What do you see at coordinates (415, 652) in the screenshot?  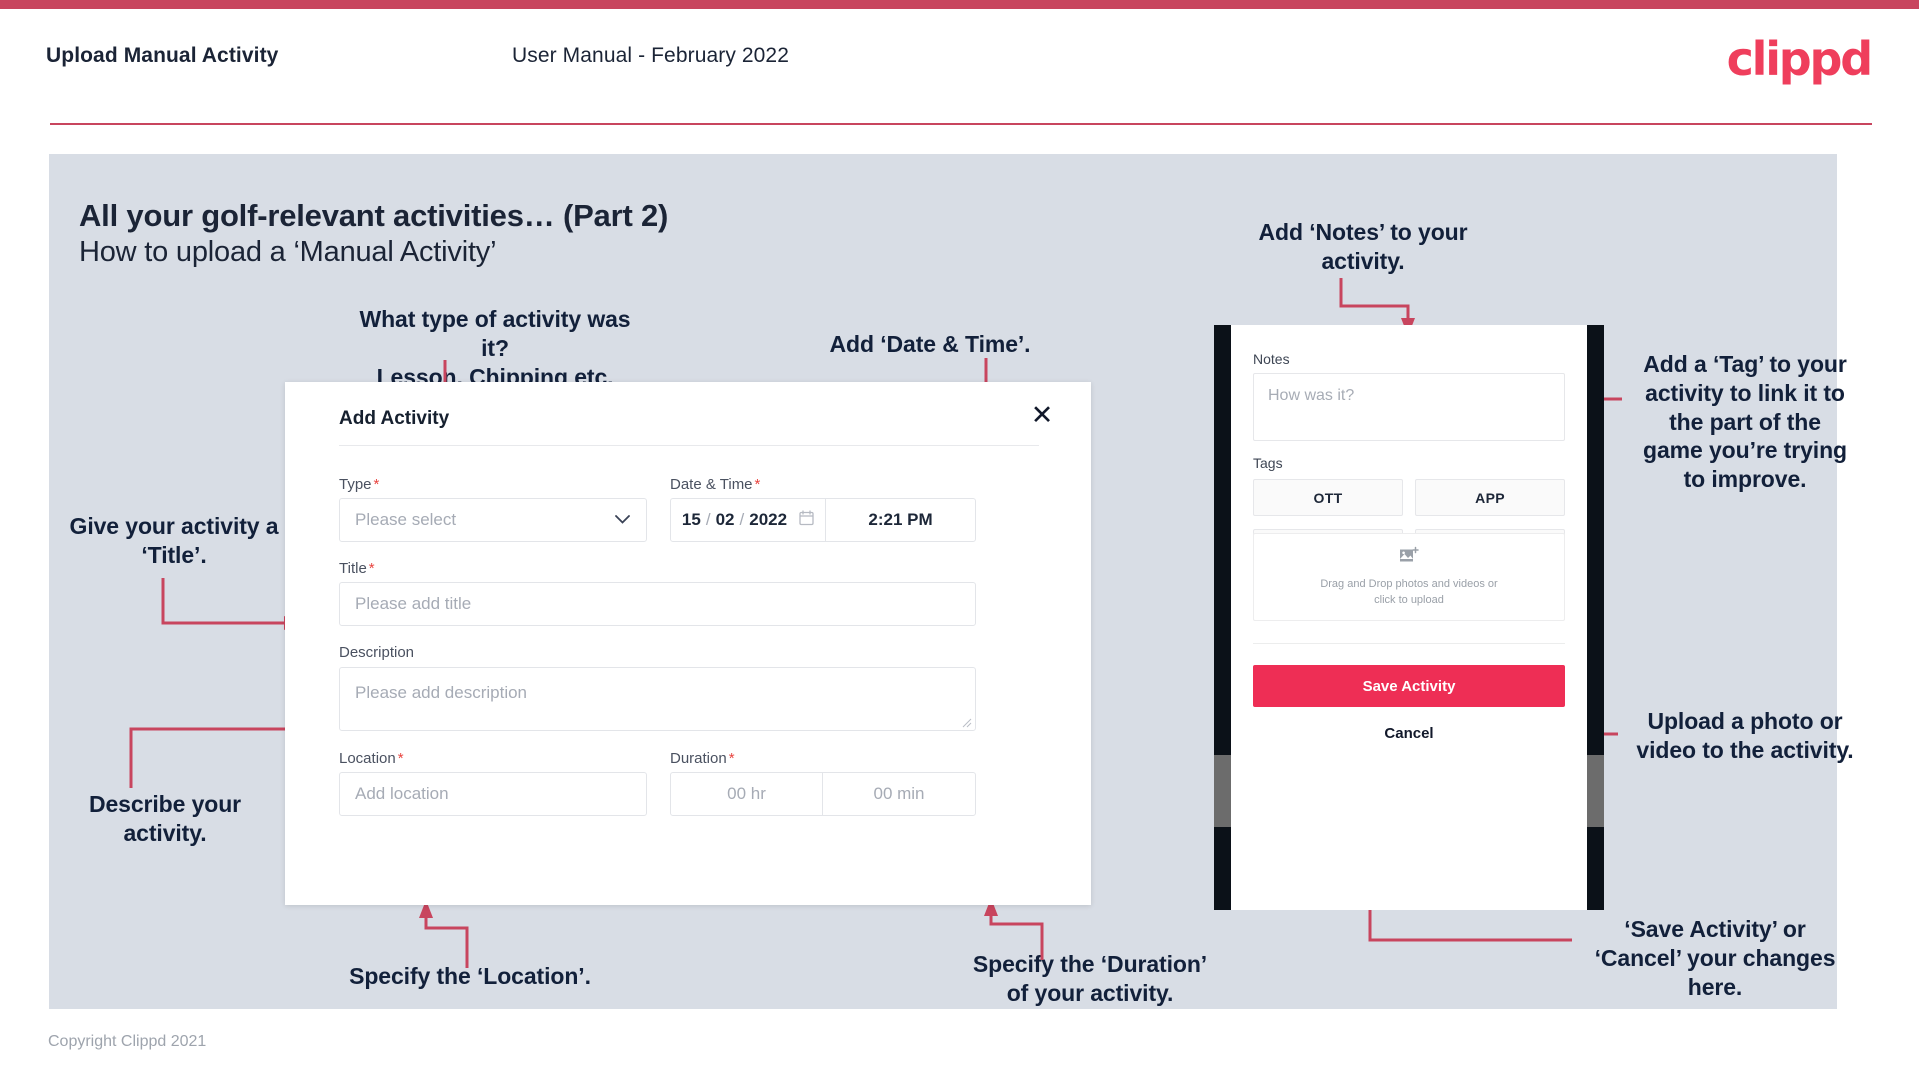 I see `description-required-marker` at bounding box center [415, 652].